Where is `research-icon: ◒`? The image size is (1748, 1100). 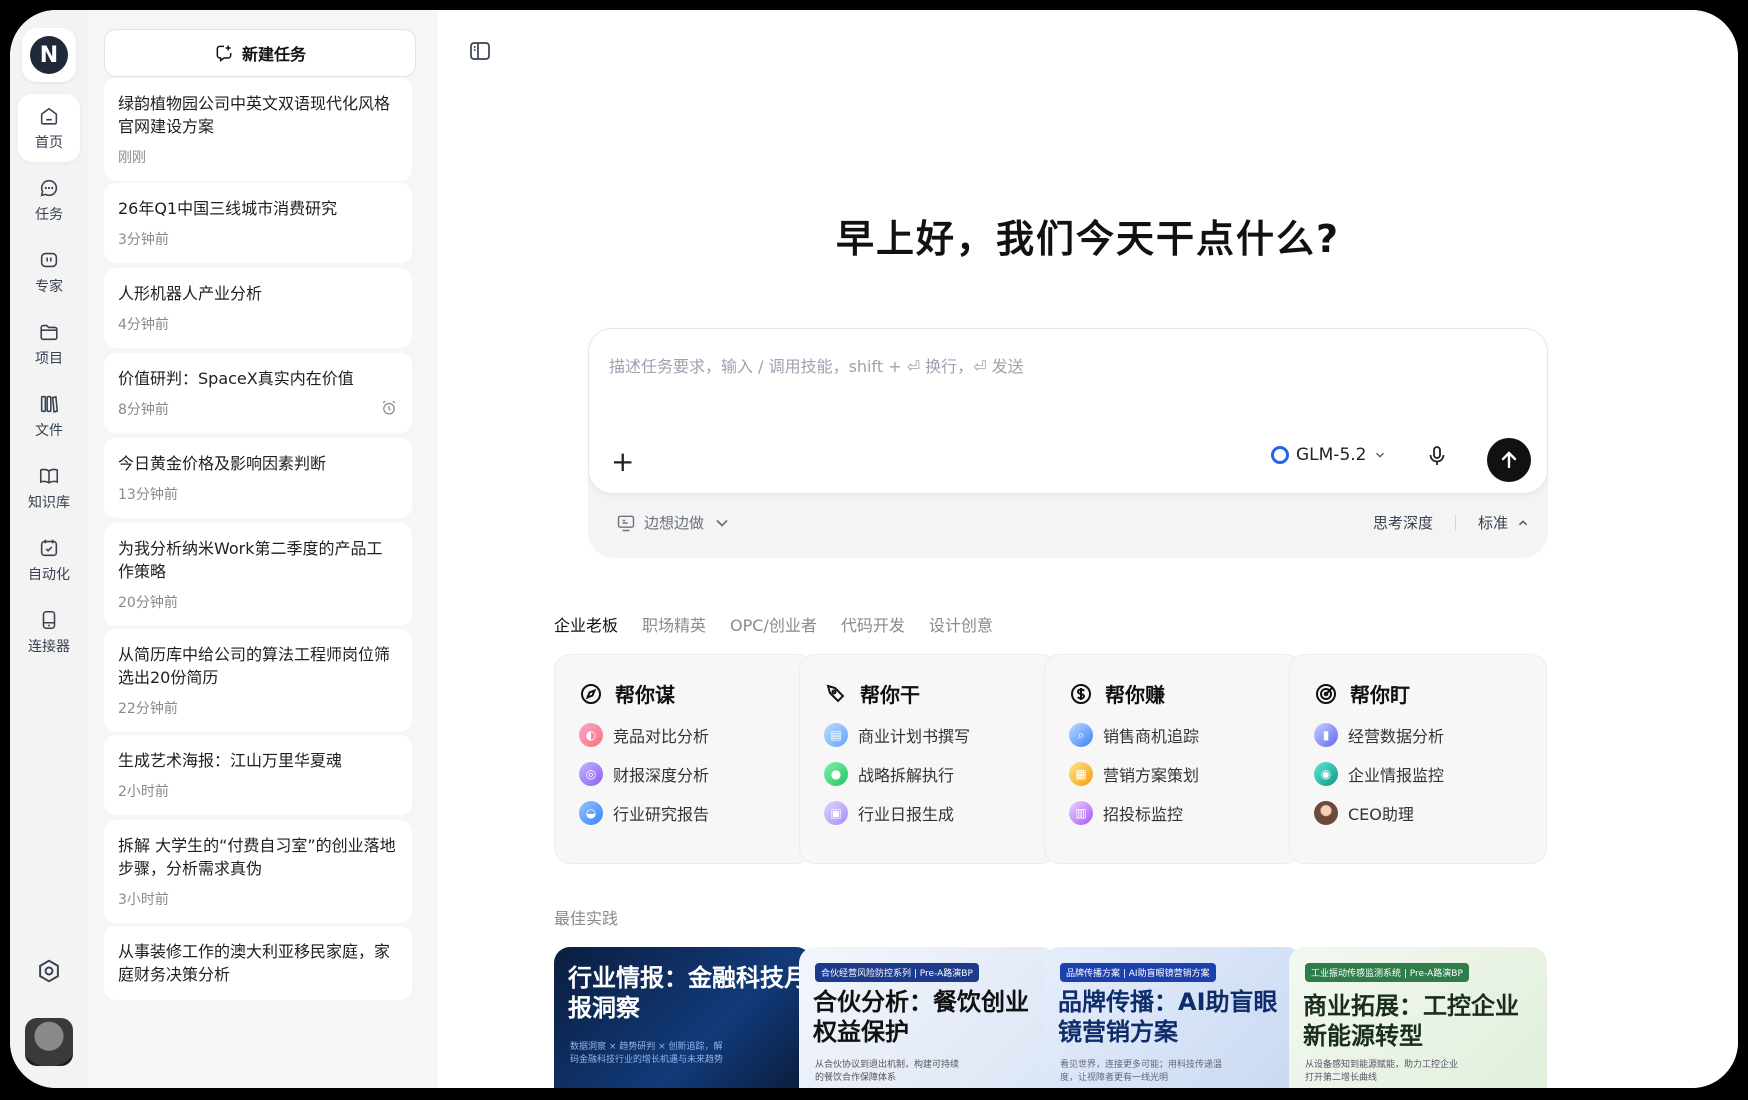
research-icon: ◒ is located at coordinates (591, 813).